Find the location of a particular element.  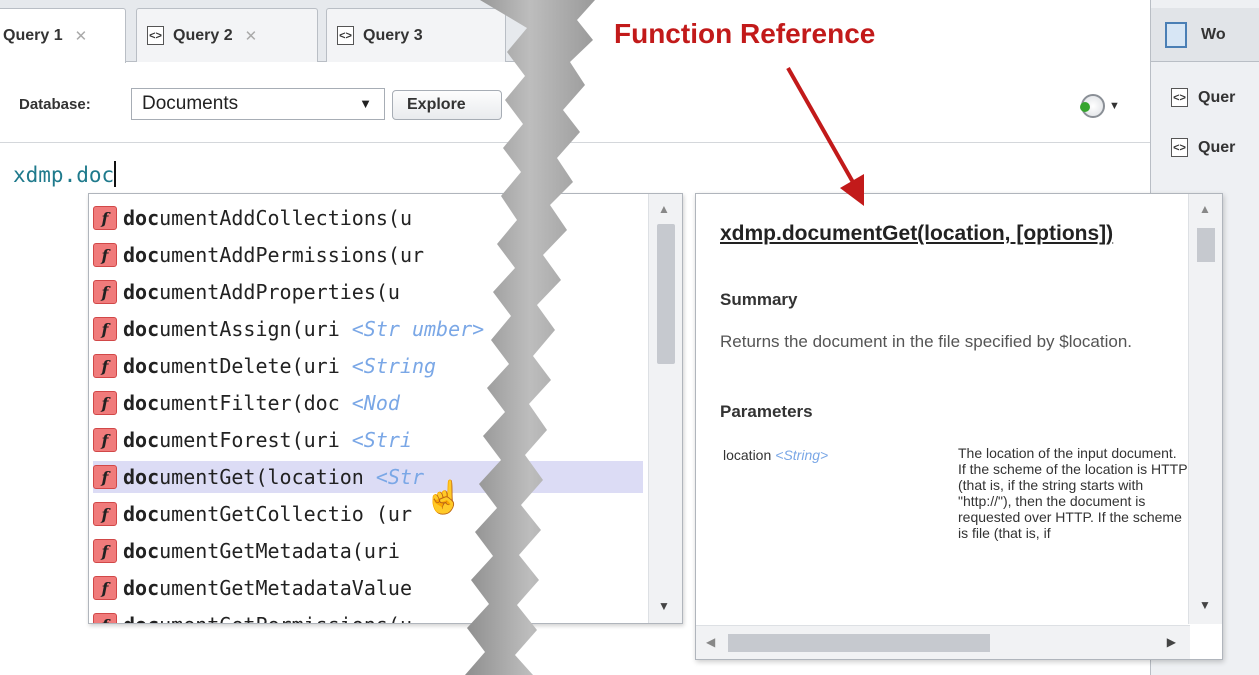

tab-query-1: Query 1 ✕ is located at coordinates (63, 35).